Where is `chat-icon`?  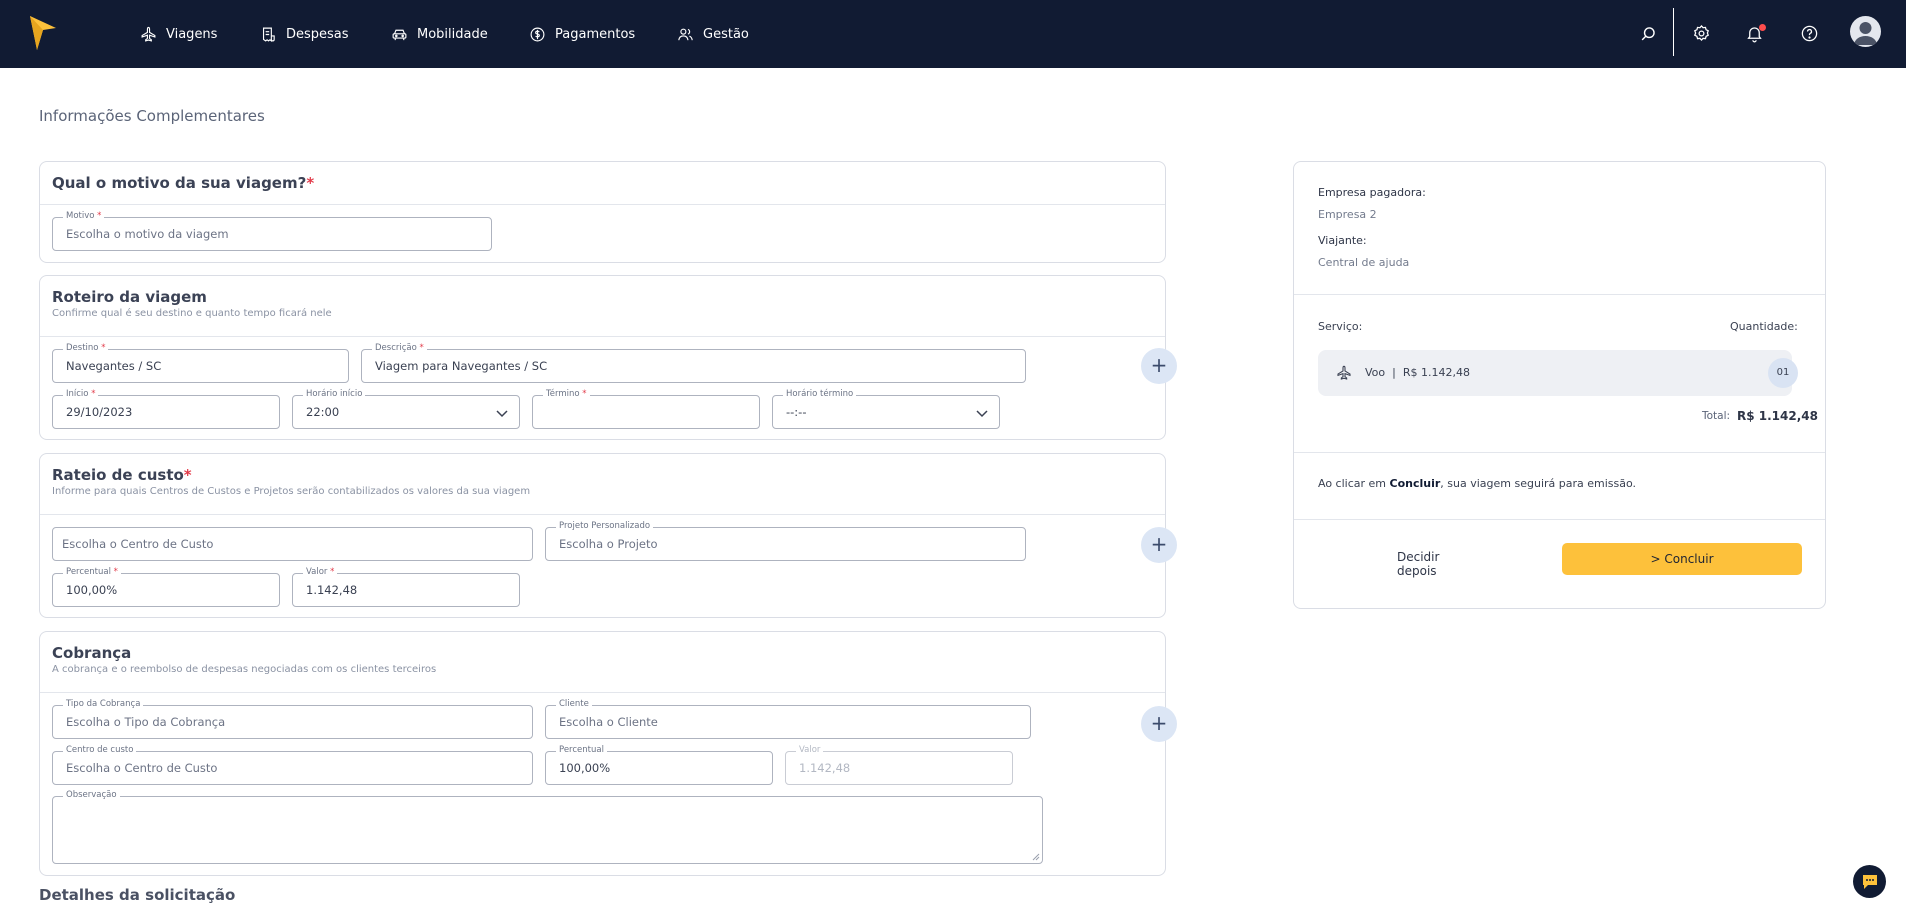 chat-icon is located at coordinates (1869, 881).